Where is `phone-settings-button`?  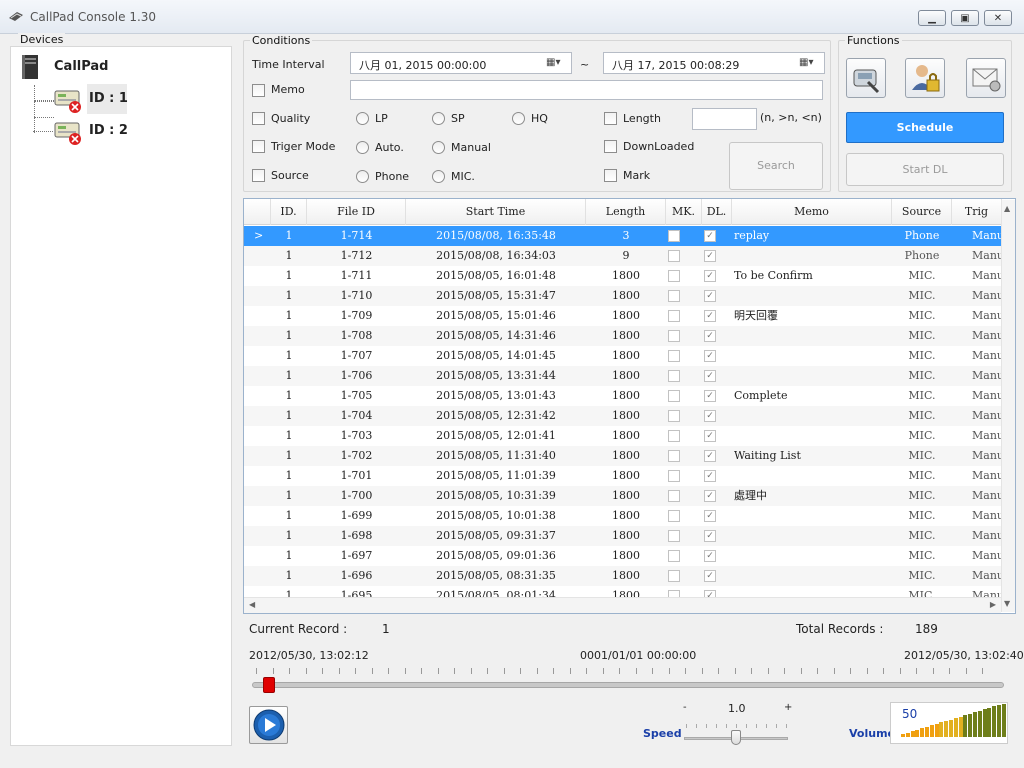
phone-settings-button is located at coordinates (866, 78).